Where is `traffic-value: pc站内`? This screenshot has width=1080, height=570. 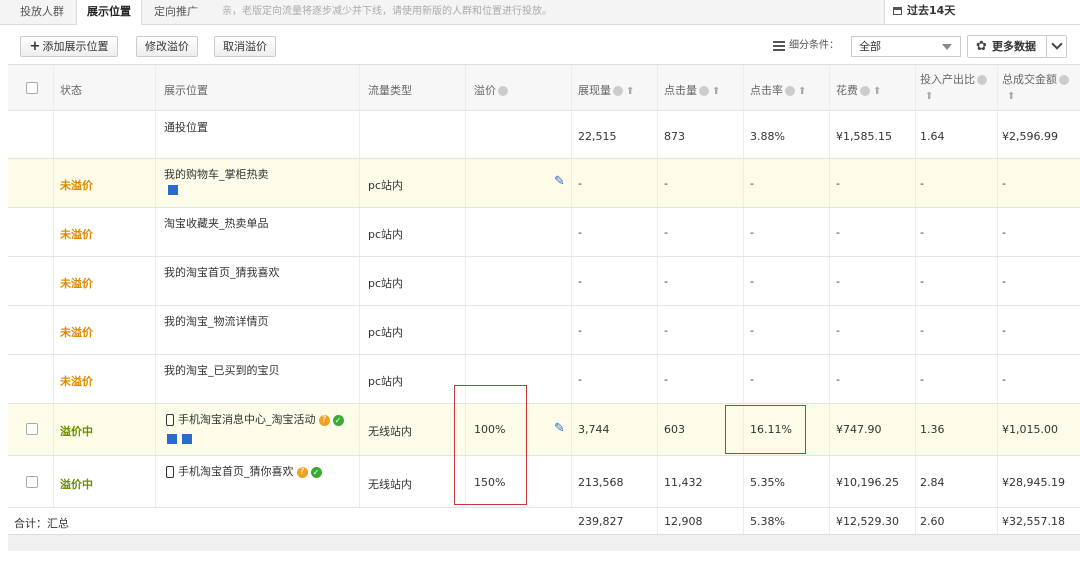 traffic-value: pc站内 is located at coordinates (386, 185).